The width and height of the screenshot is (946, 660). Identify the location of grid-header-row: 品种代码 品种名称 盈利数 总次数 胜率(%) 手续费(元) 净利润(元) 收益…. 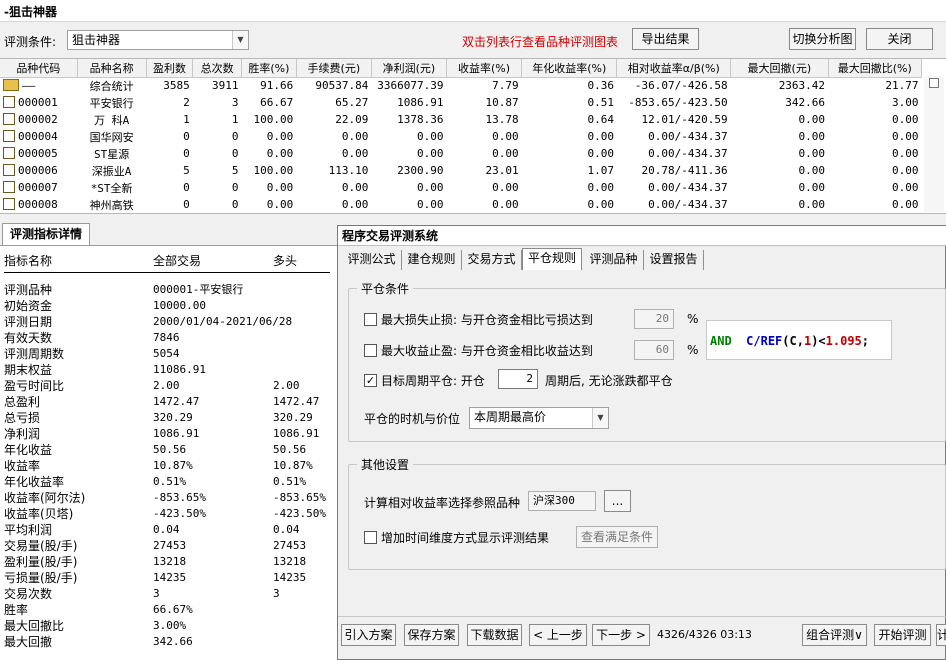
(461, 68).